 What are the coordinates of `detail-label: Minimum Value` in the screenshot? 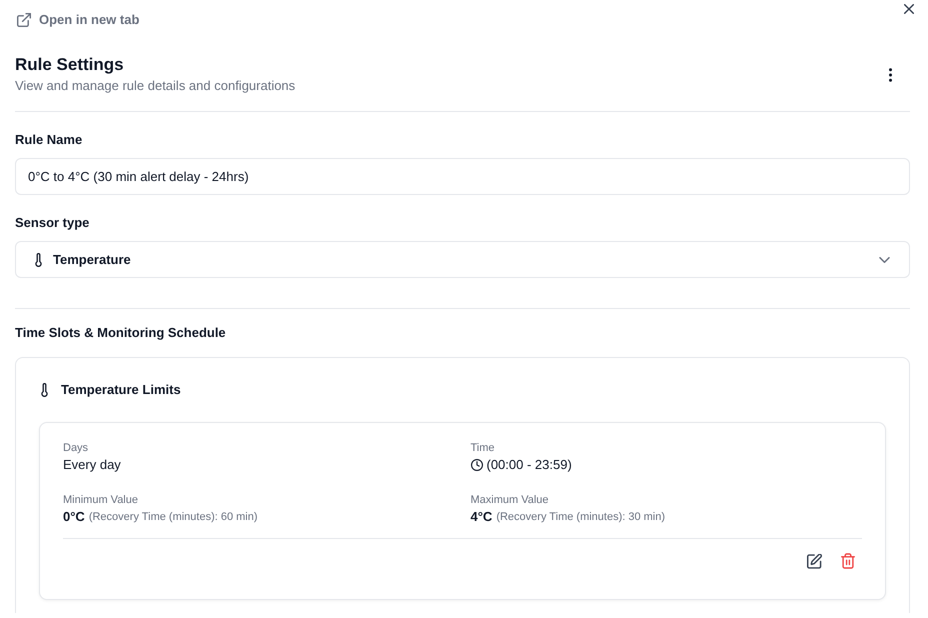 It's located at (101, 500).